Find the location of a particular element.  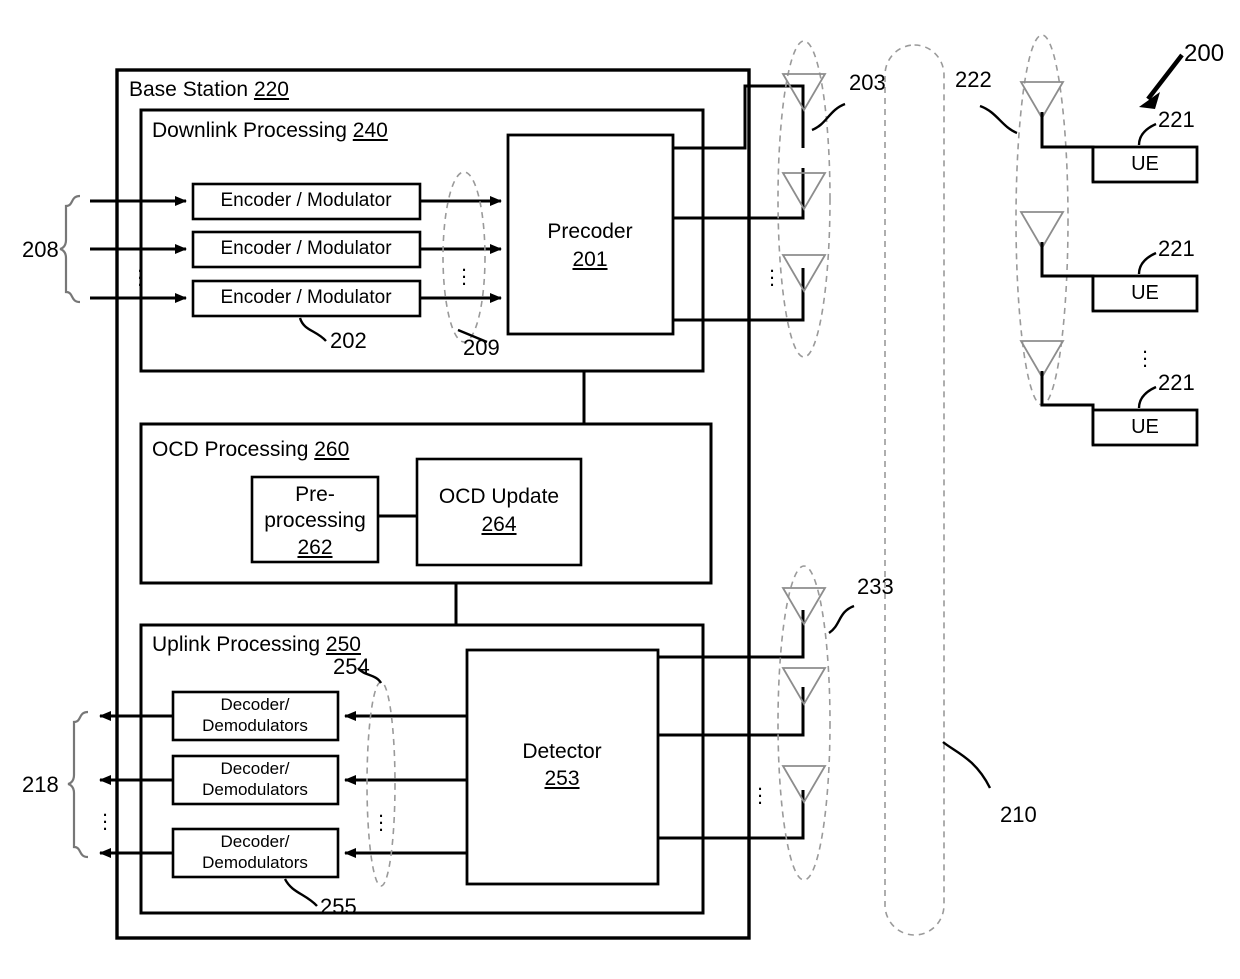

detector-label: Detector is located at coordinates (562, 751).